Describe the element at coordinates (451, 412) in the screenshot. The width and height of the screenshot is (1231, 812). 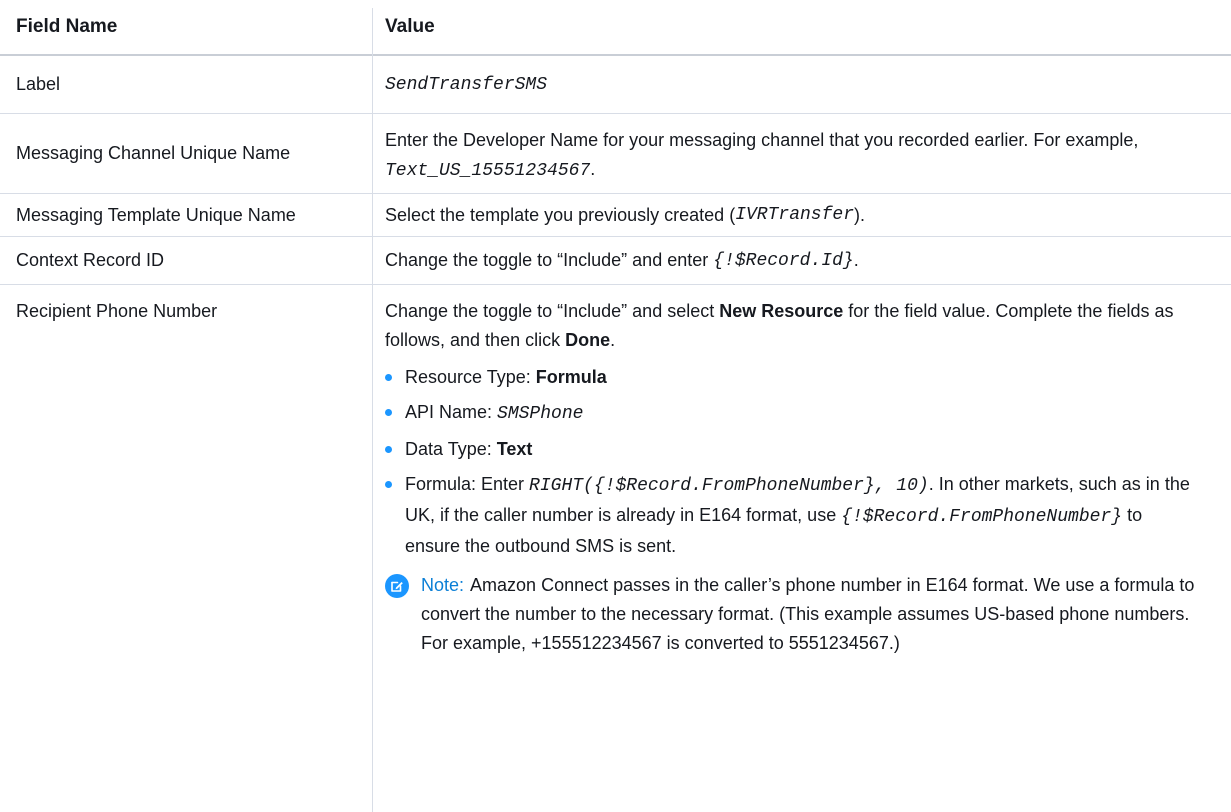
I see `item-label: API Name:` at that location.